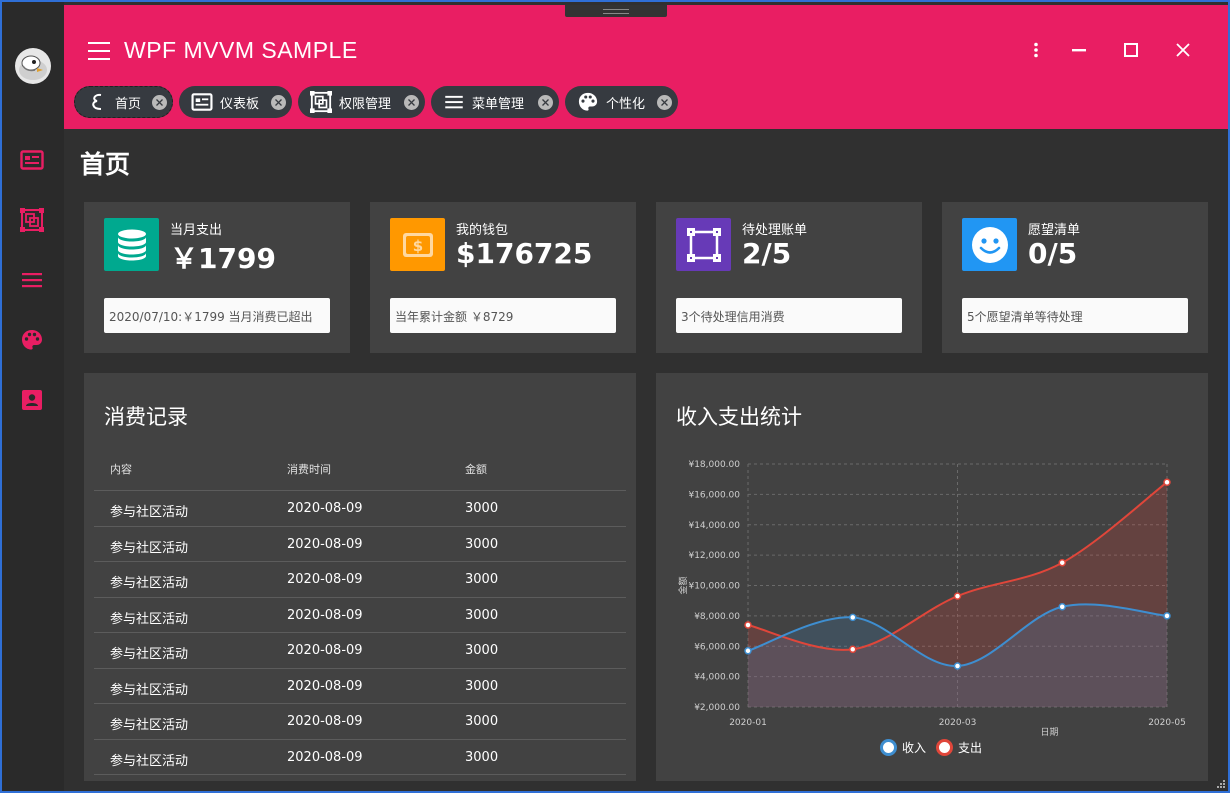 This screenshot has width=1230, height=793. What do you see at coordinates (717, 678) in the screenshot?
I see `y-tick-label: ¥4,000.00` at bounding box center [717, 678].